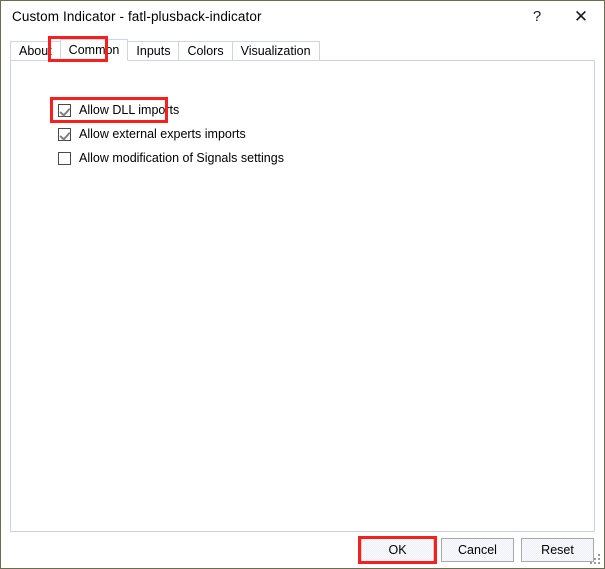 The height and width of the screenshot is (569, 605). I want to click on tab-visualization: Visualization, so click(275, 51).